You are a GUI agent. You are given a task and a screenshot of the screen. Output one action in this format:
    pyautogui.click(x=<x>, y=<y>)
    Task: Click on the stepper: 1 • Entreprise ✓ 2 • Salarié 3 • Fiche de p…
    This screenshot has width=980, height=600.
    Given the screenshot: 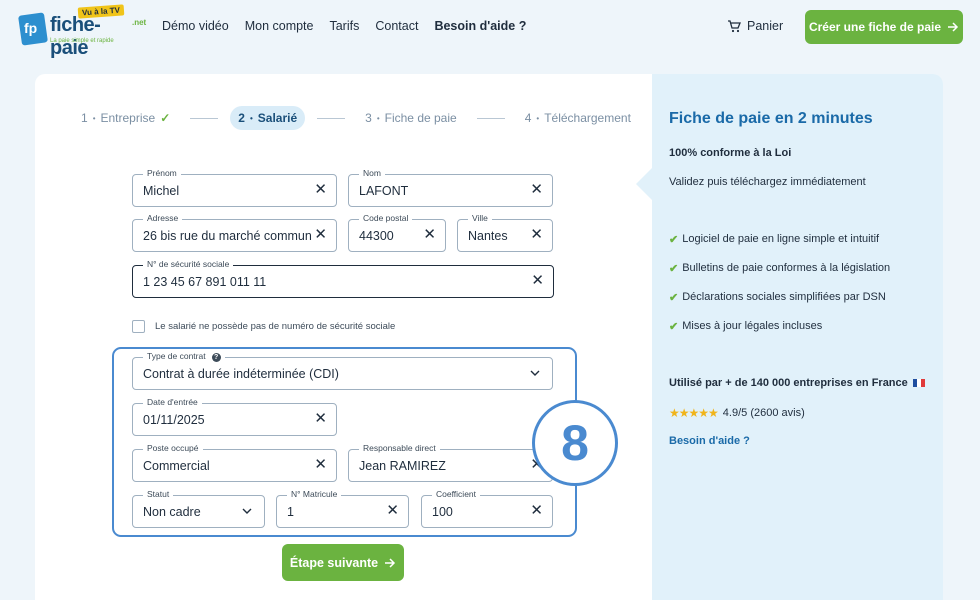 What is the action you would take?
    pyautogui.click(x=356, y=118)
    